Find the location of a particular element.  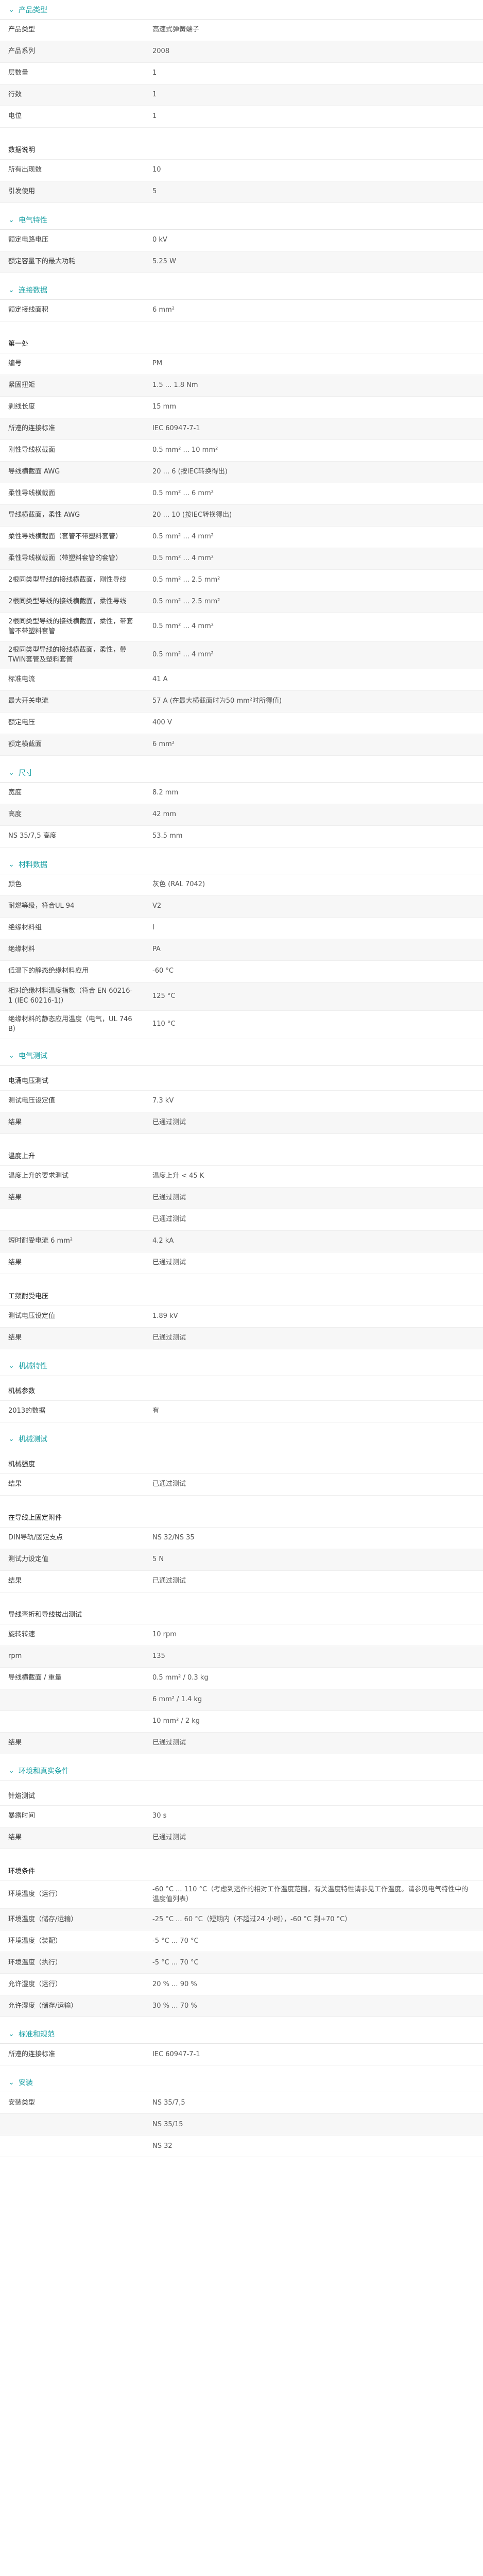

spec-value: 30 % ... 70 % is located at coordinates (175, 2006).